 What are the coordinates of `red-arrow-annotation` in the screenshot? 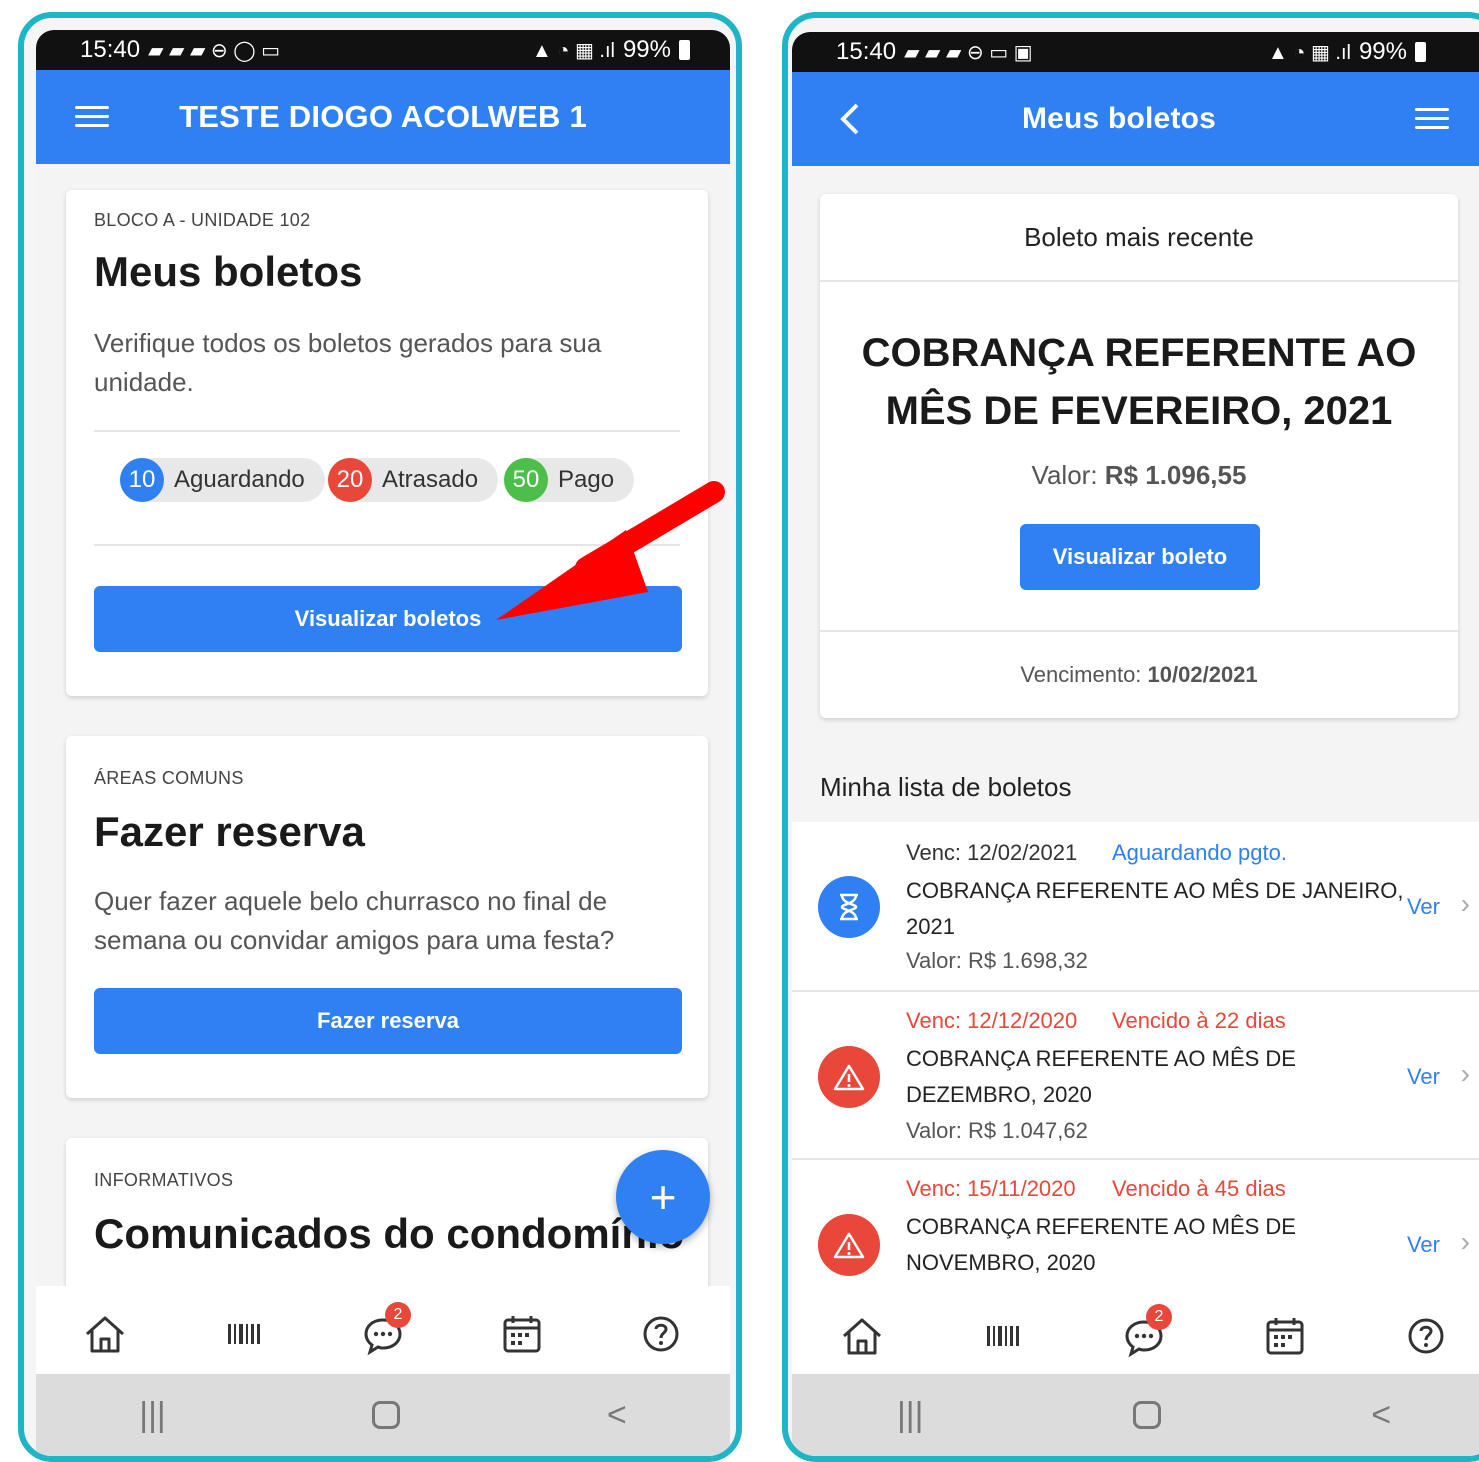 It's located at (610, 550).